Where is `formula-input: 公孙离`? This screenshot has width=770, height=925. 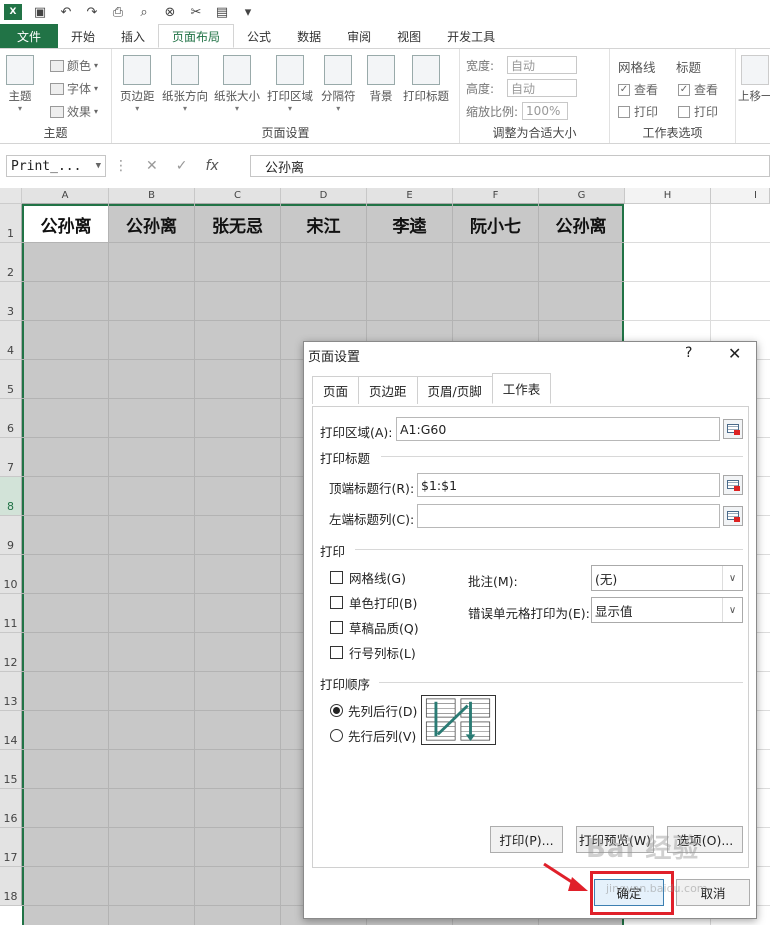
formula-input: 公孙离 is located at coordinates (510, 166).